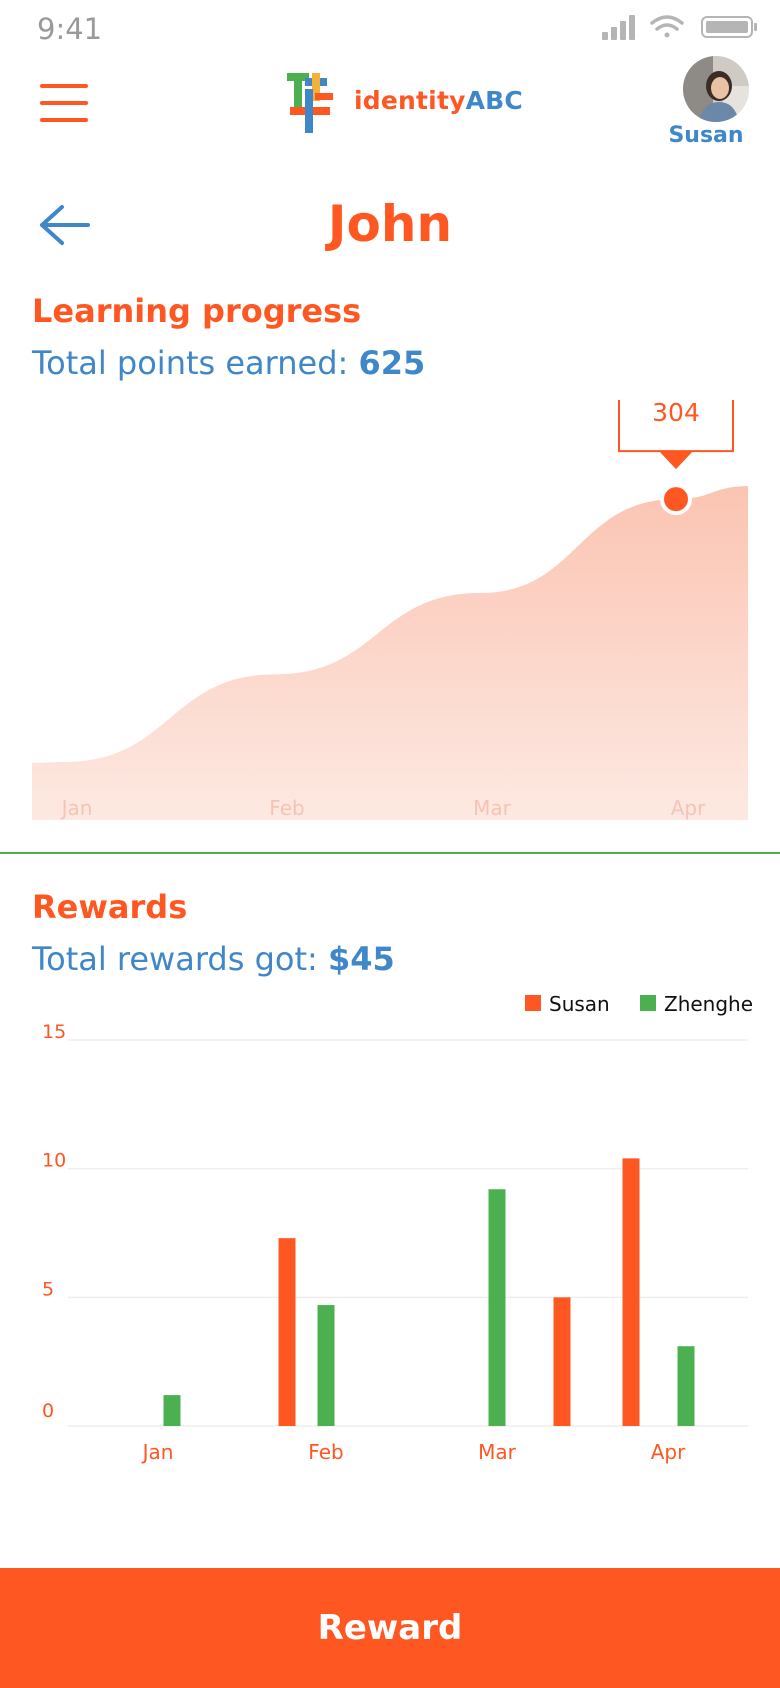 Image resolution: width=780 pixels, height=1688 pixels. Describe the element at coordinates (708, 1004) in the screenshot. I see `legend-label: Zhenghe` at that location.